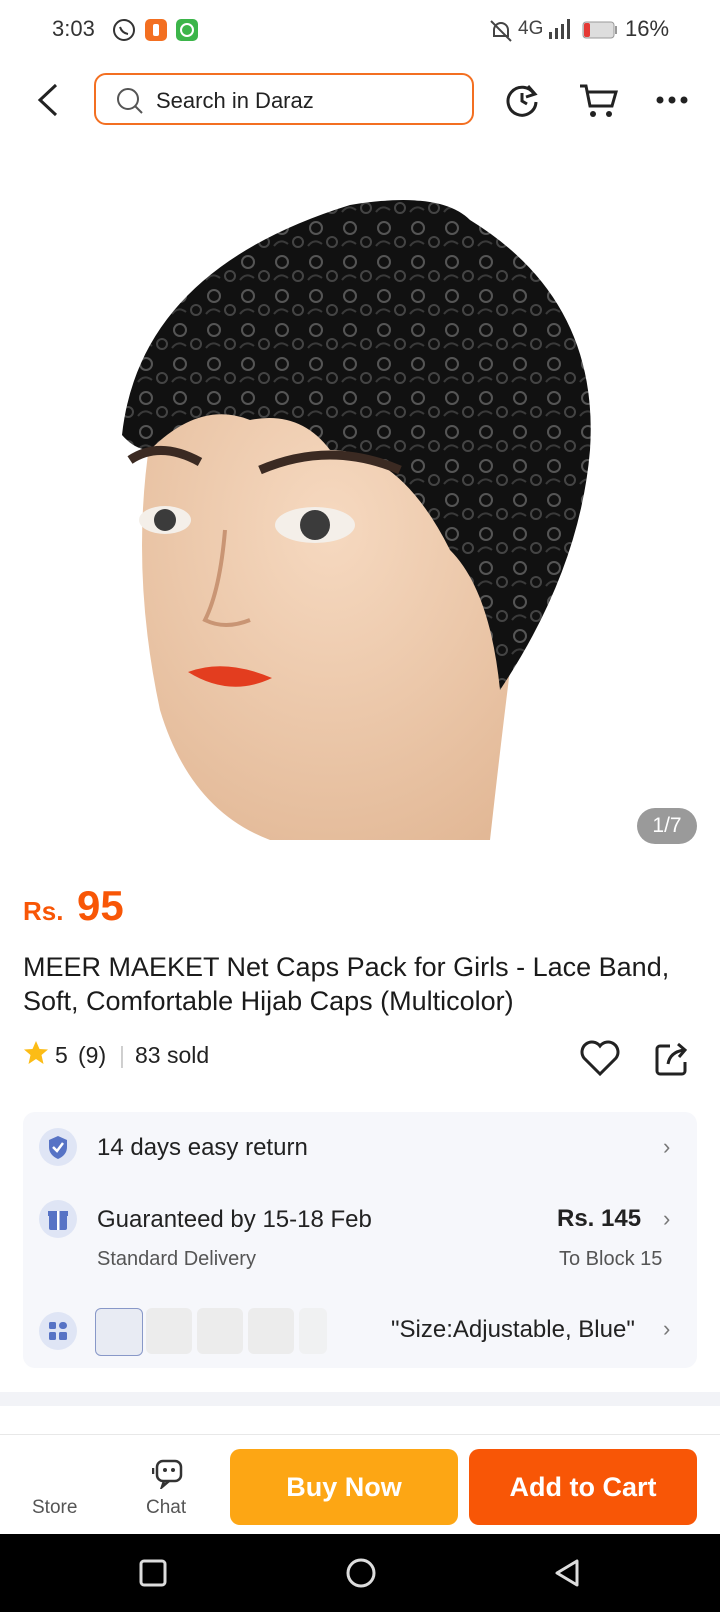 This screenshot has width=720, height=1612. I want to click on history-icon, so click(522, 100).